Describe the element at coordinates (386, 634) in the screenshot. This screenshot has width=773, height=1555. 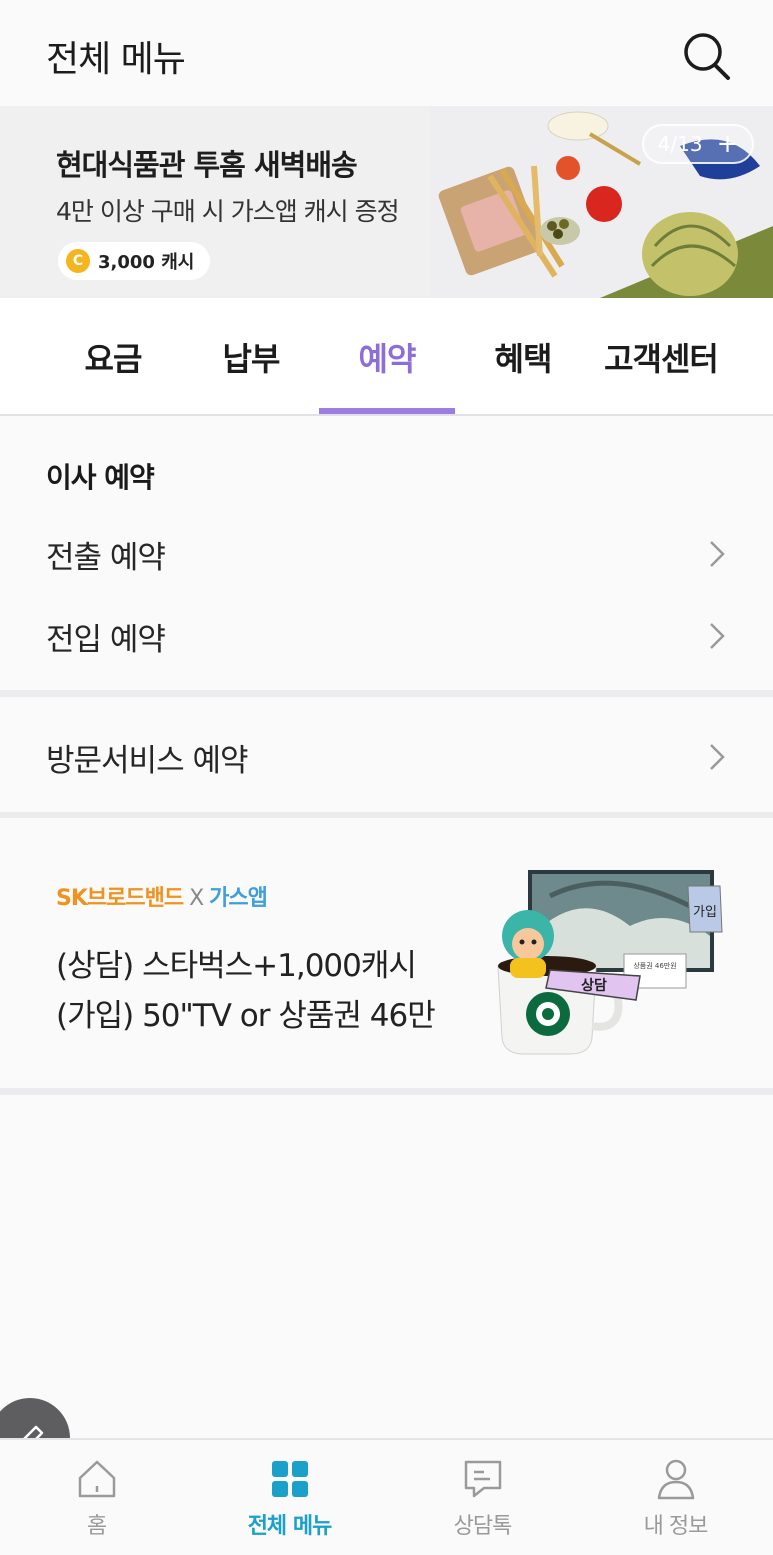
I see `menu-item-move-in: 전입 예약` at that location.